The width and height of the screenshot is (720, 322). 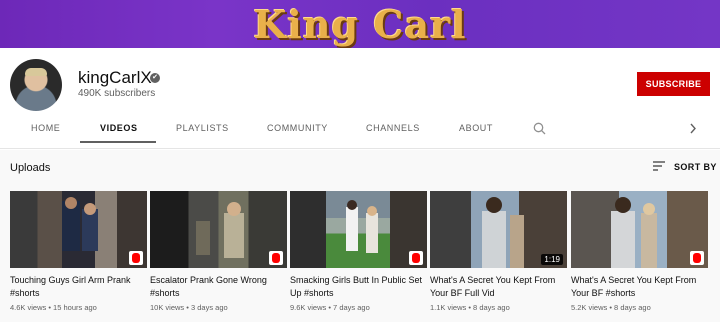 I want to click on chevron-right-icon, so click(x=693, y=128).